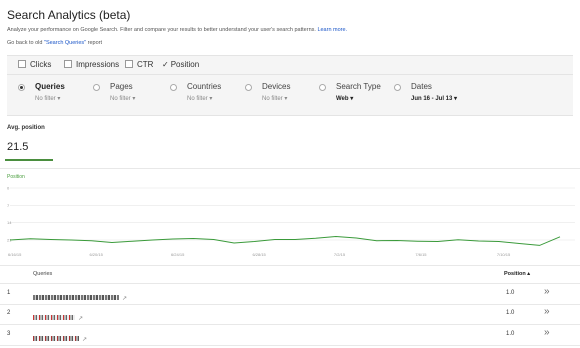 This screenshot has height=348, width=580. I want to click on x-tick-label: 7/10/15, so click(504, 254).